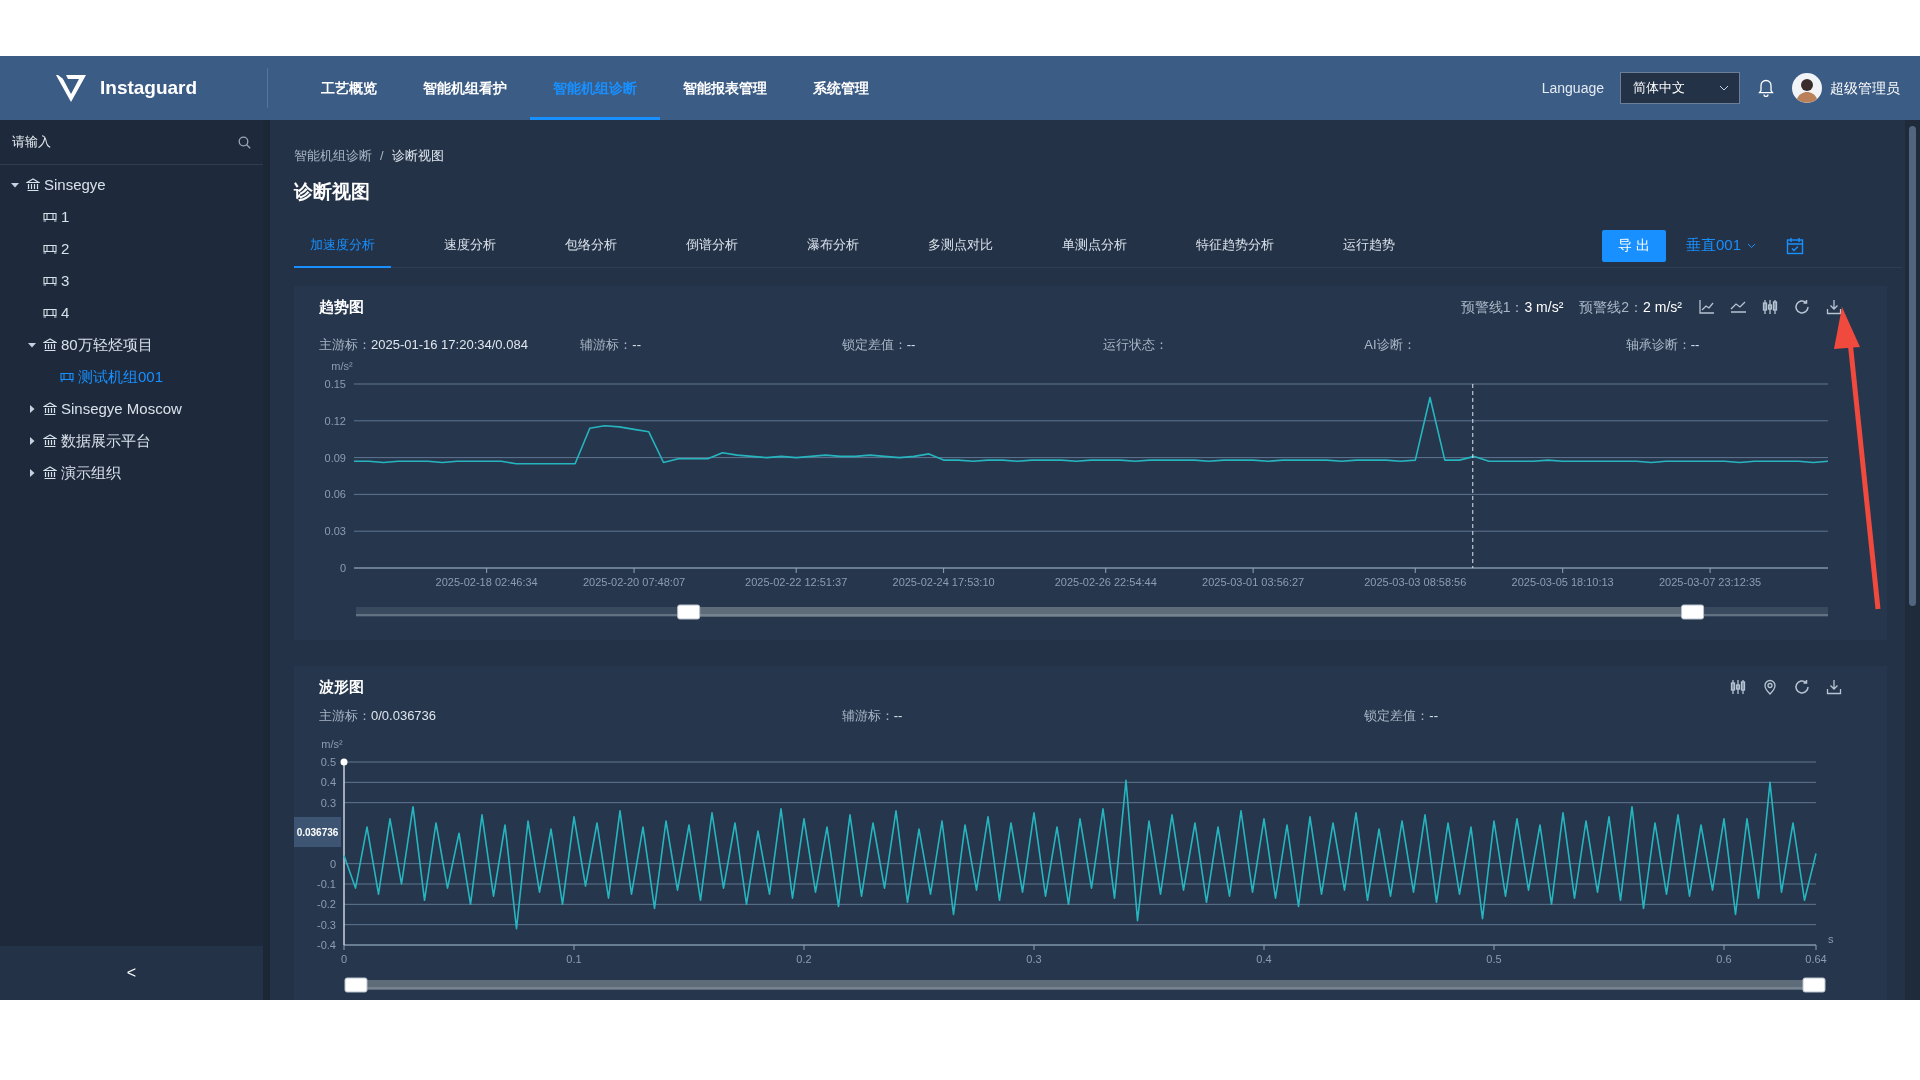 Image resolution: width=1920 pixels, height=1080 pixels. What do you see at coordinates (1816, 958) in the screenshot?
I see `x-axis-label: 0.64` at bounding box center [1816, 958].